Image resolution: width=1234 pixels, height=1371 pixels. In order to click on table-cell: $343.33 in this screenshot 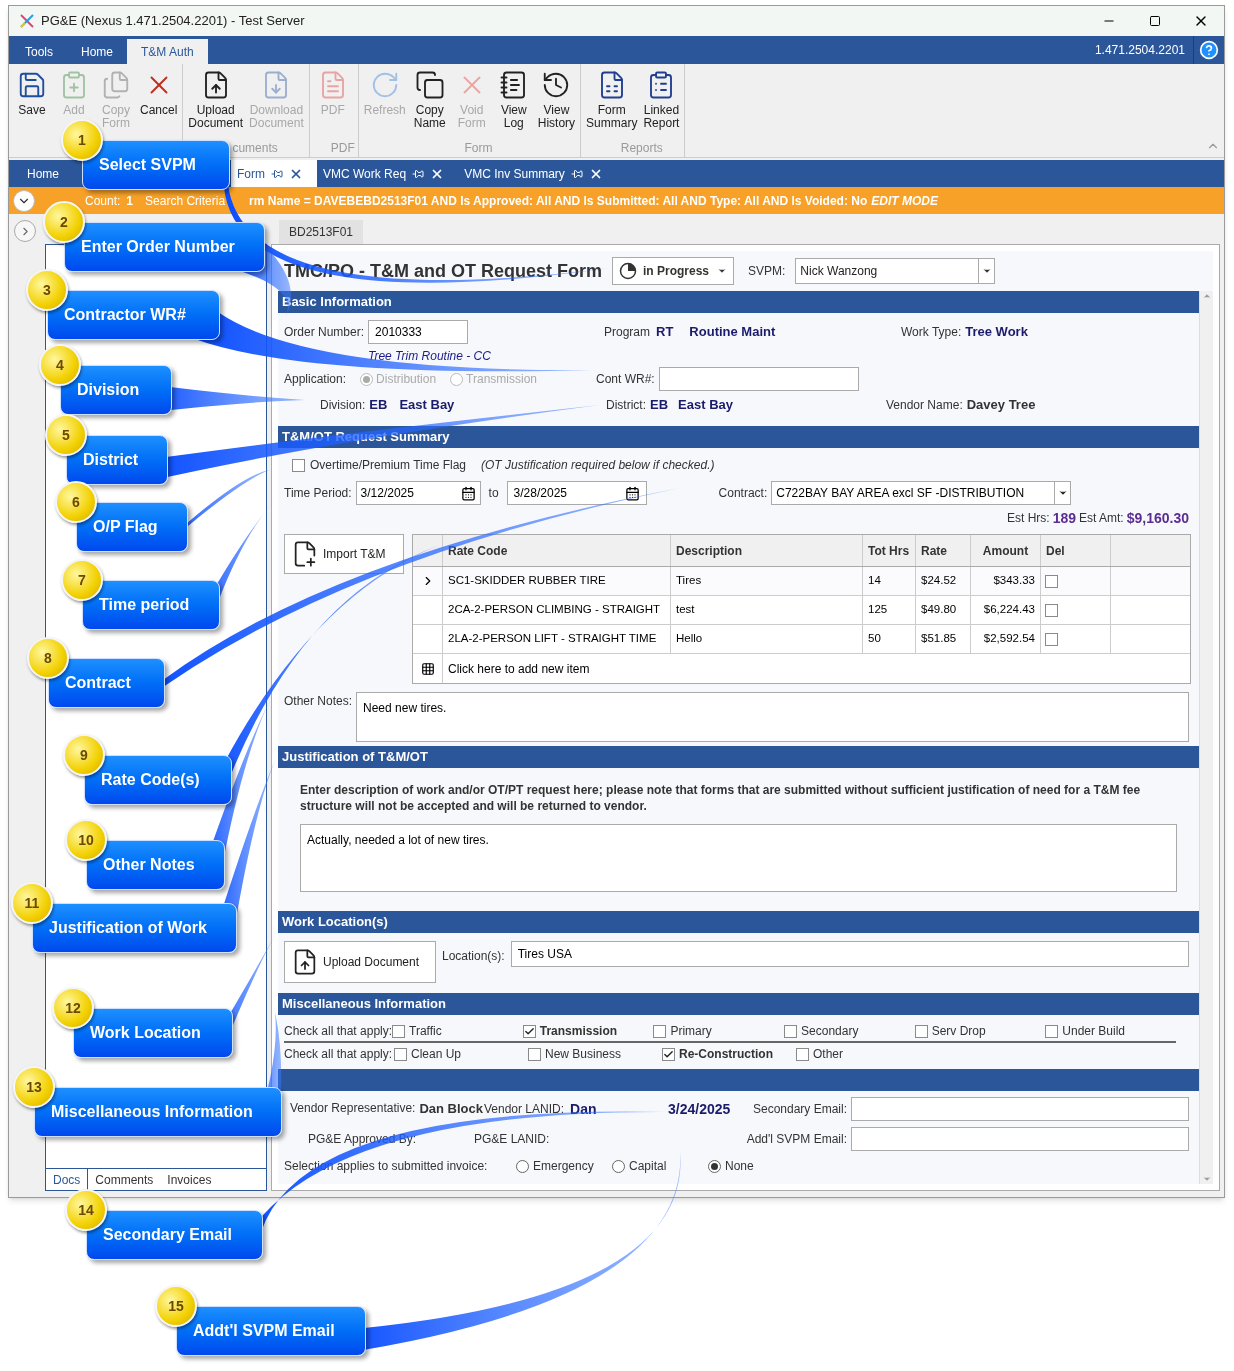, I will do `click(1006, 581)`.